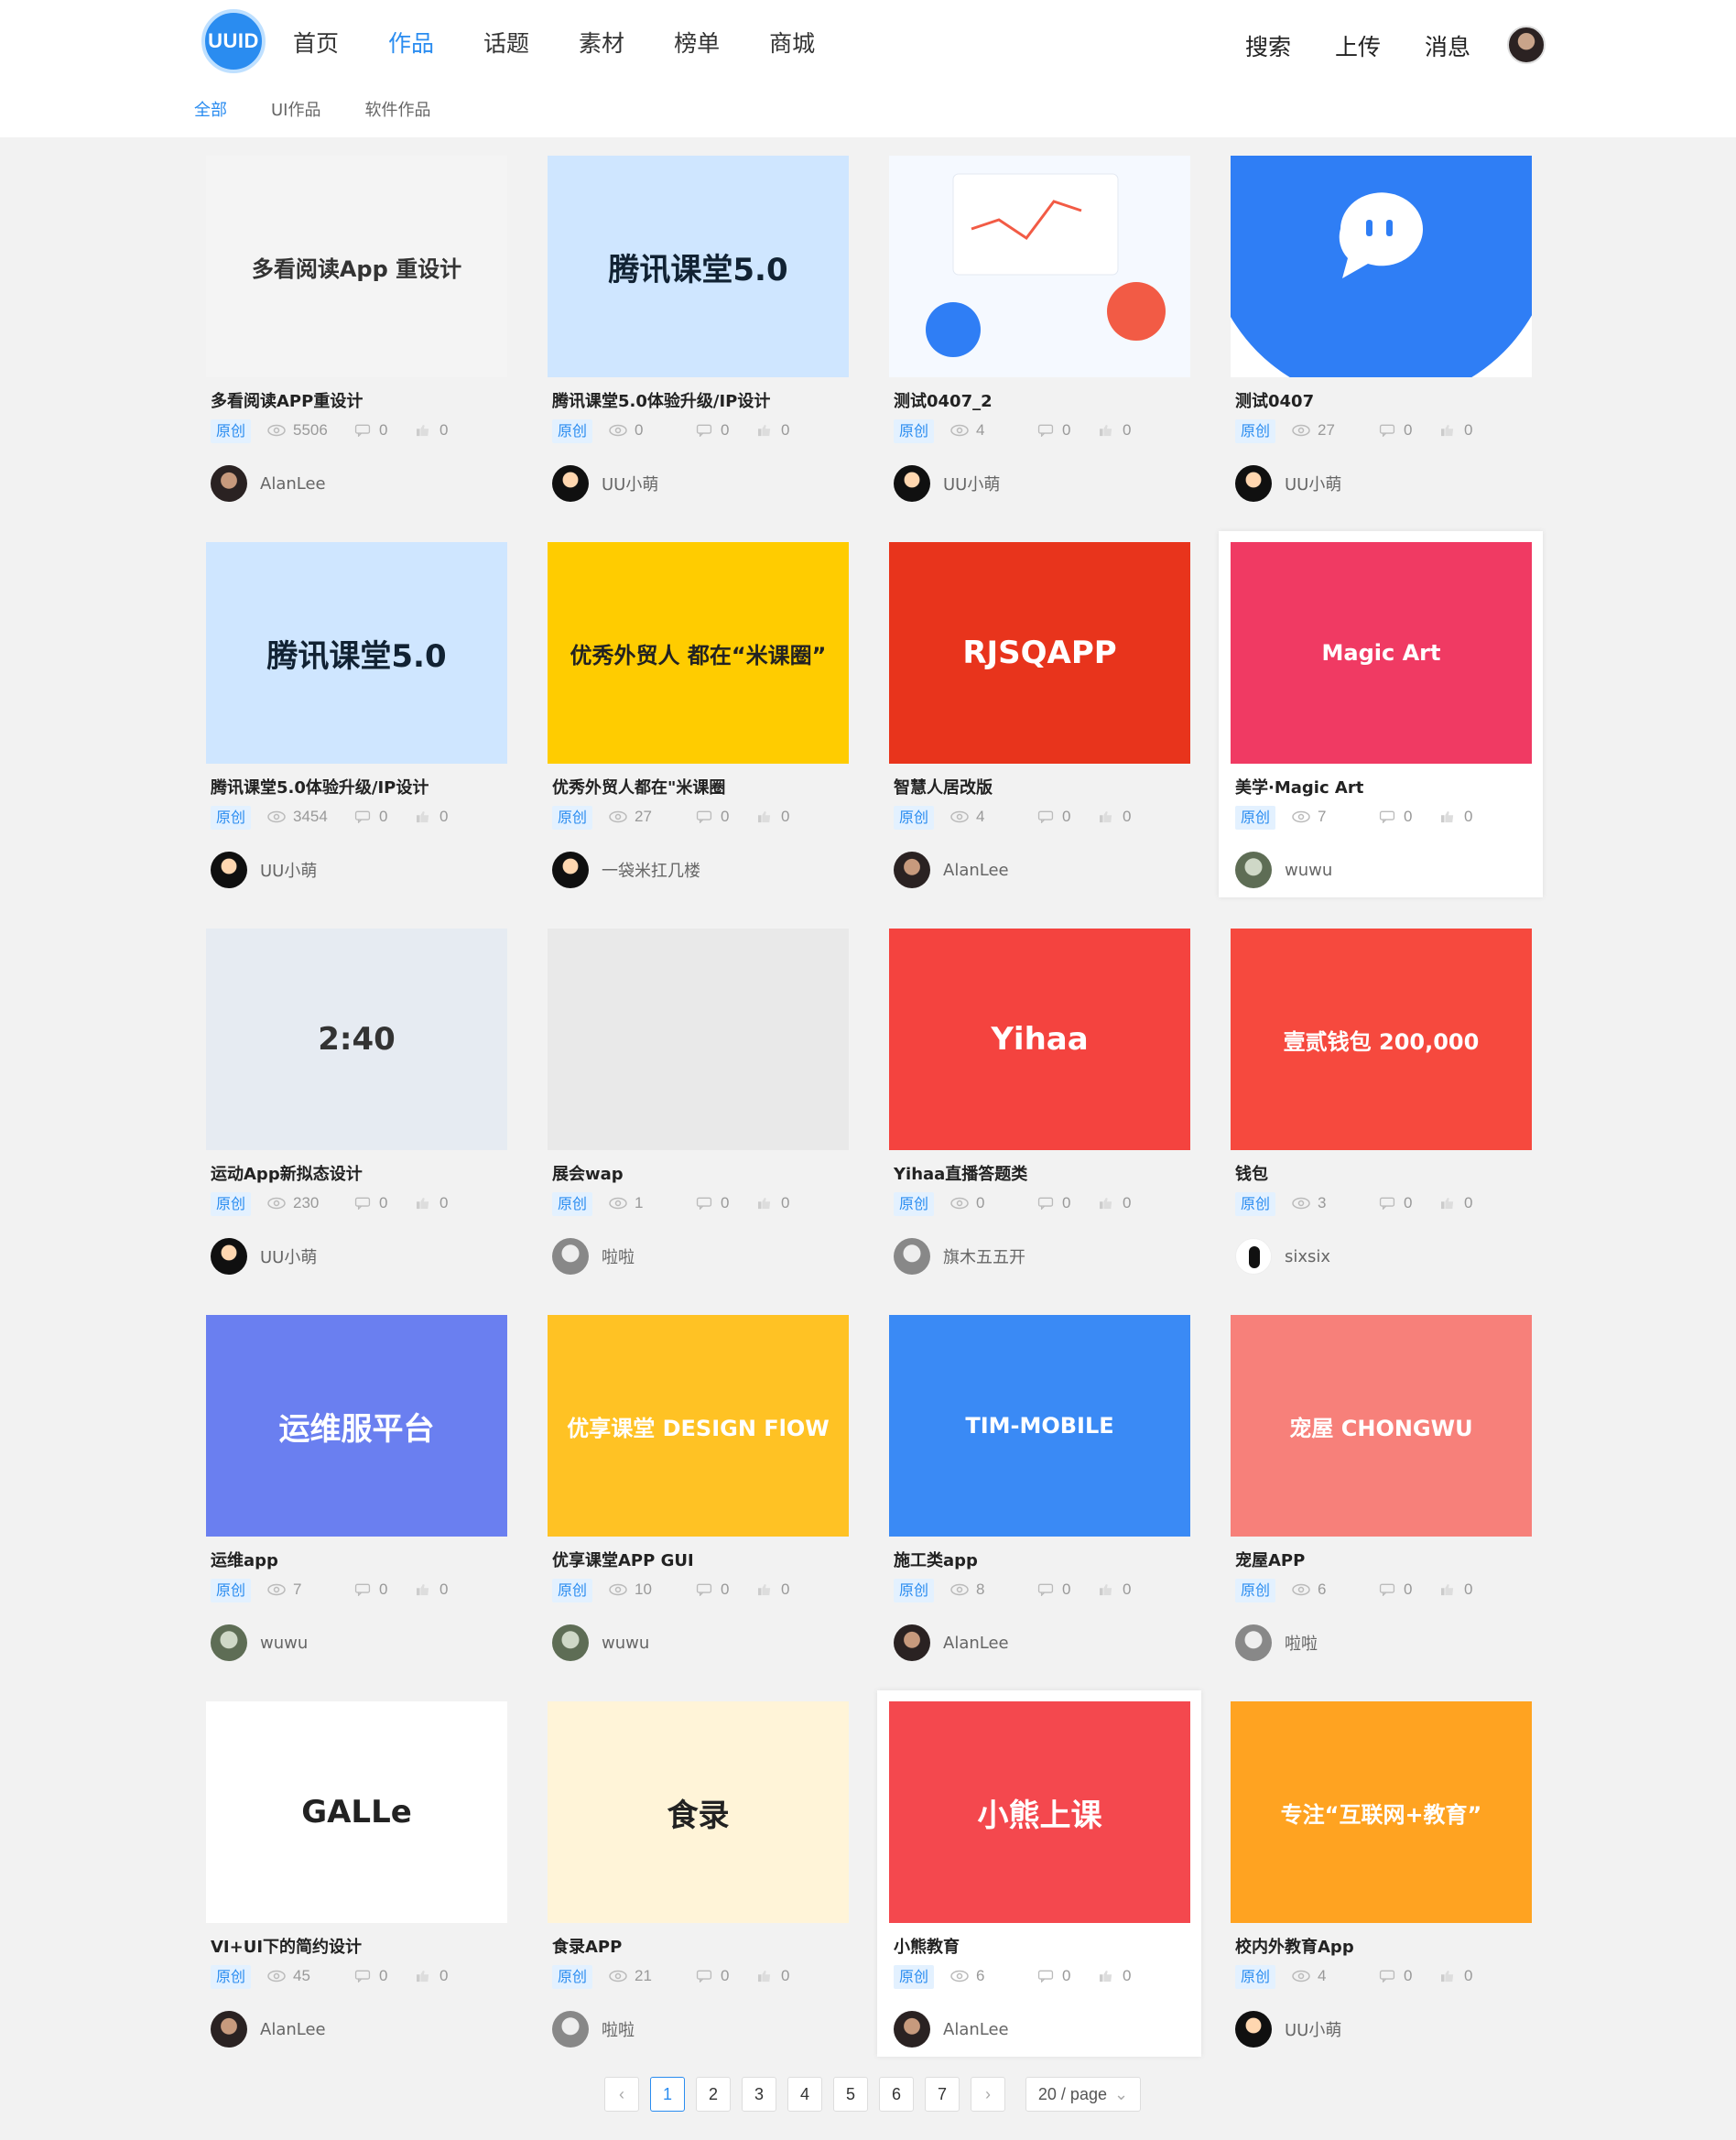 This screenshot has width=1736, height=2140. Describe the element at coordinates (943, 400) in the screenshot. I see `work-title: 测试0407_2` at that location.